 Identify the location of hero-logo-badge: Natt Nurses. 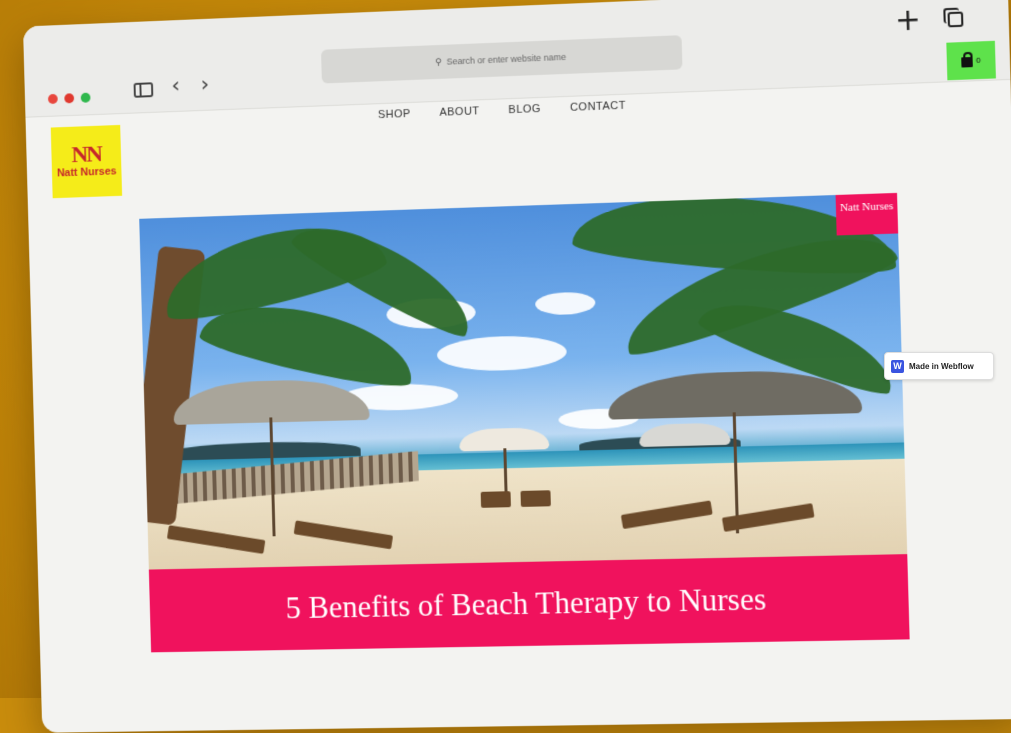
(867, 214).